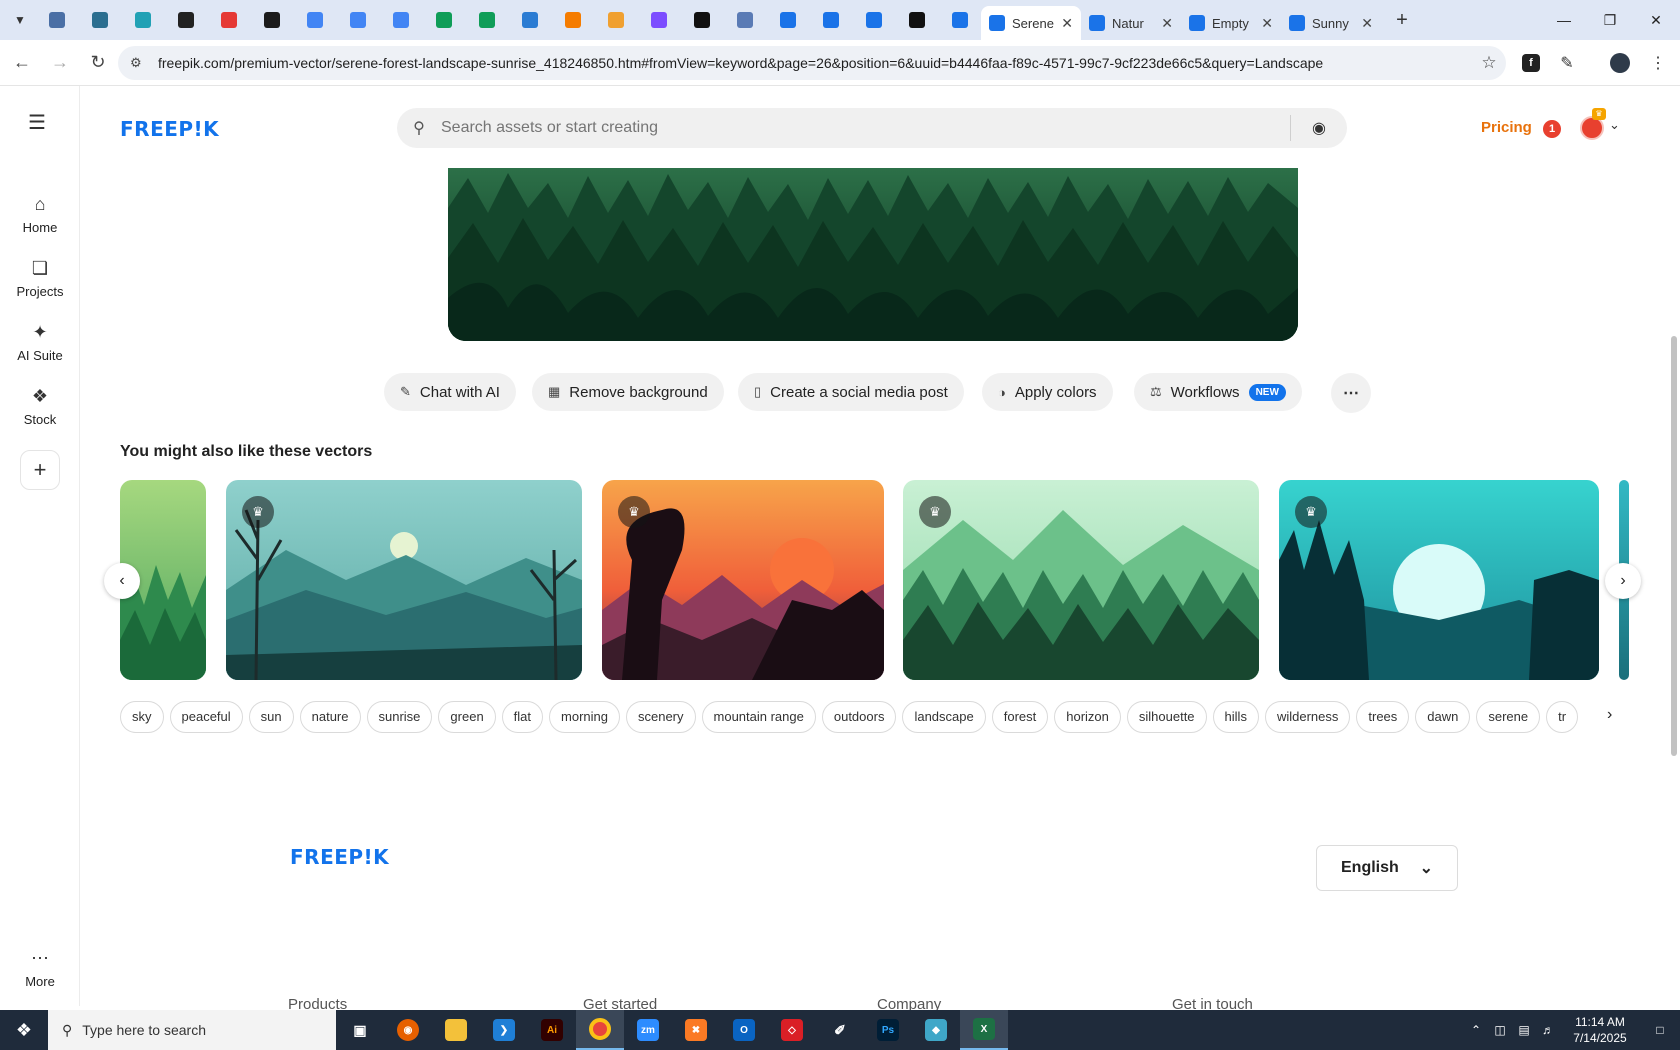 This screenshot has width=1680, height=1050. I want to click on tag-chip: nature, so click(330, 717).